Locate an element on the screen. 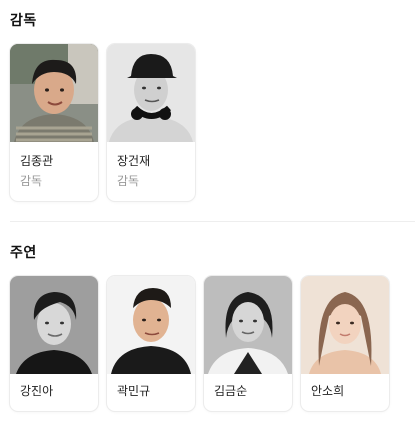  person-card-cast-4: 안소희 is located at coordinates (345, 343).